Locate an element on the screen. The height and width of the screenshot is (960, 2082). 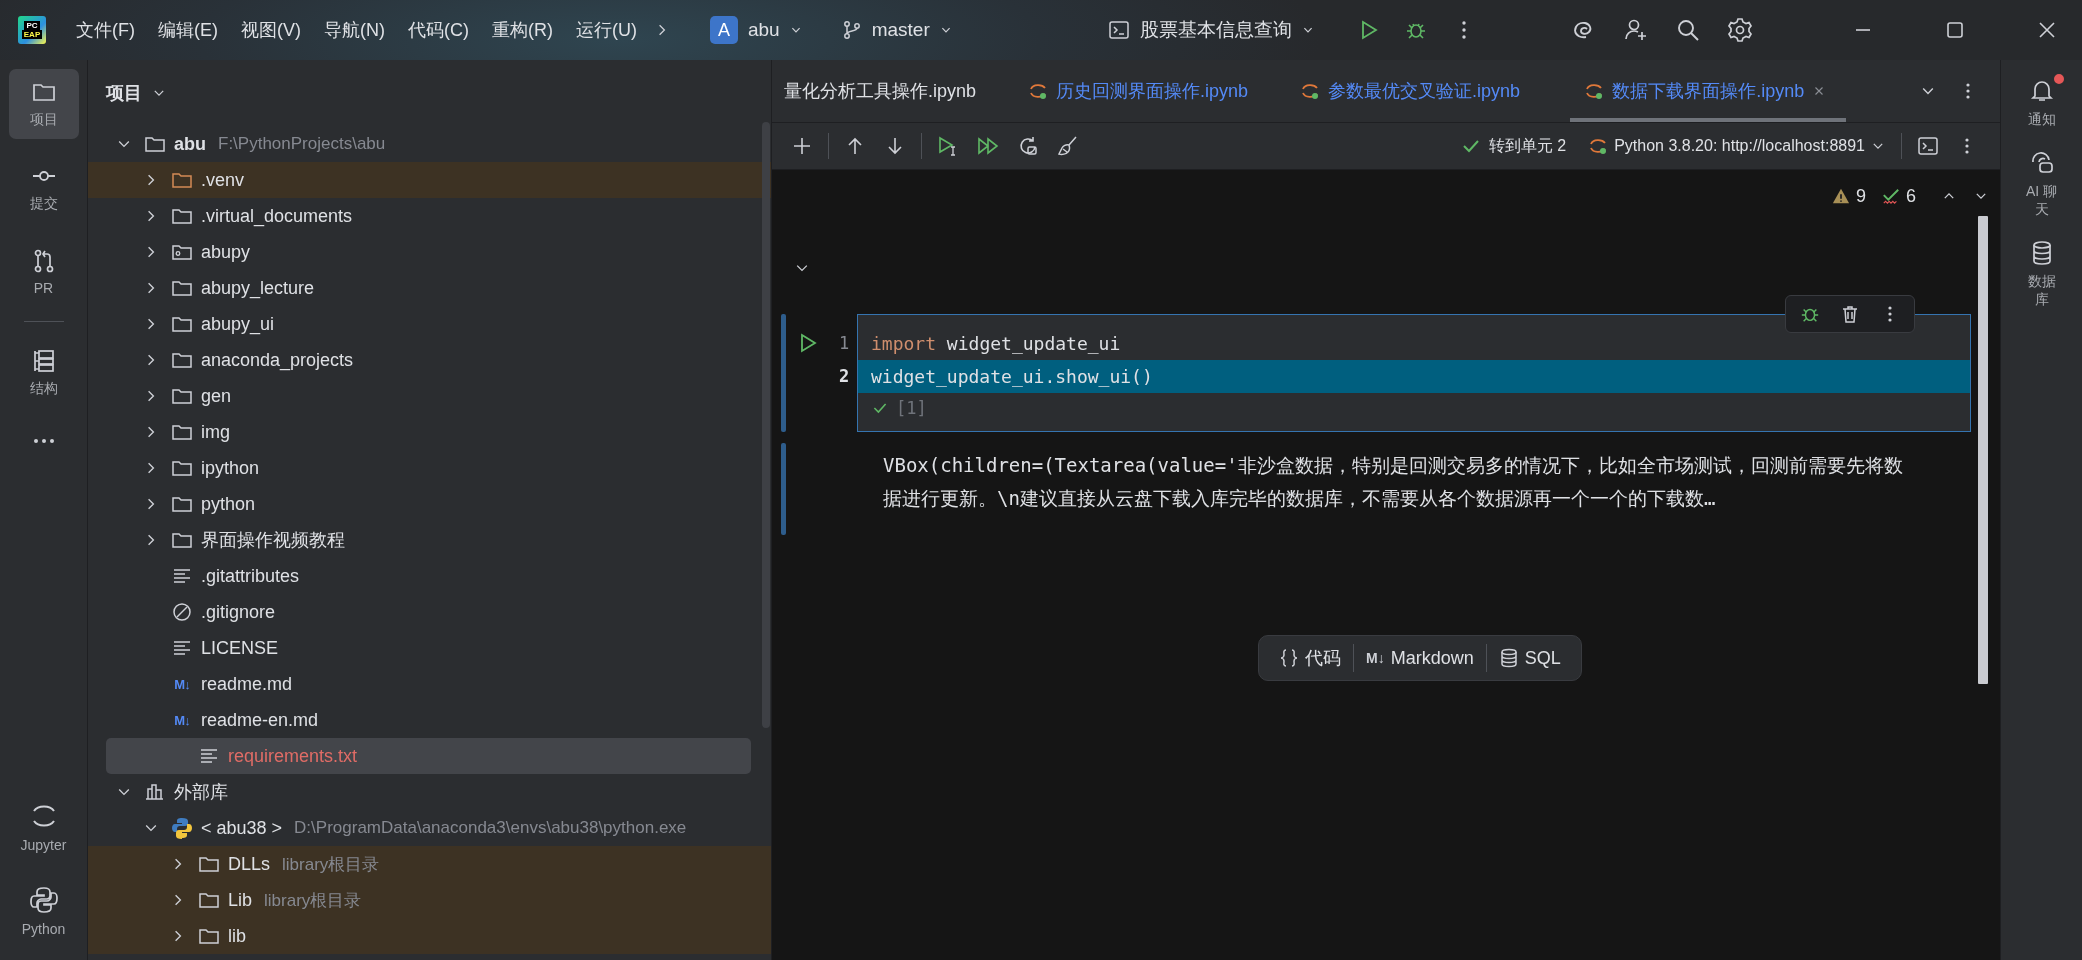
tree-item: lib is located at coordinates (429, 936).